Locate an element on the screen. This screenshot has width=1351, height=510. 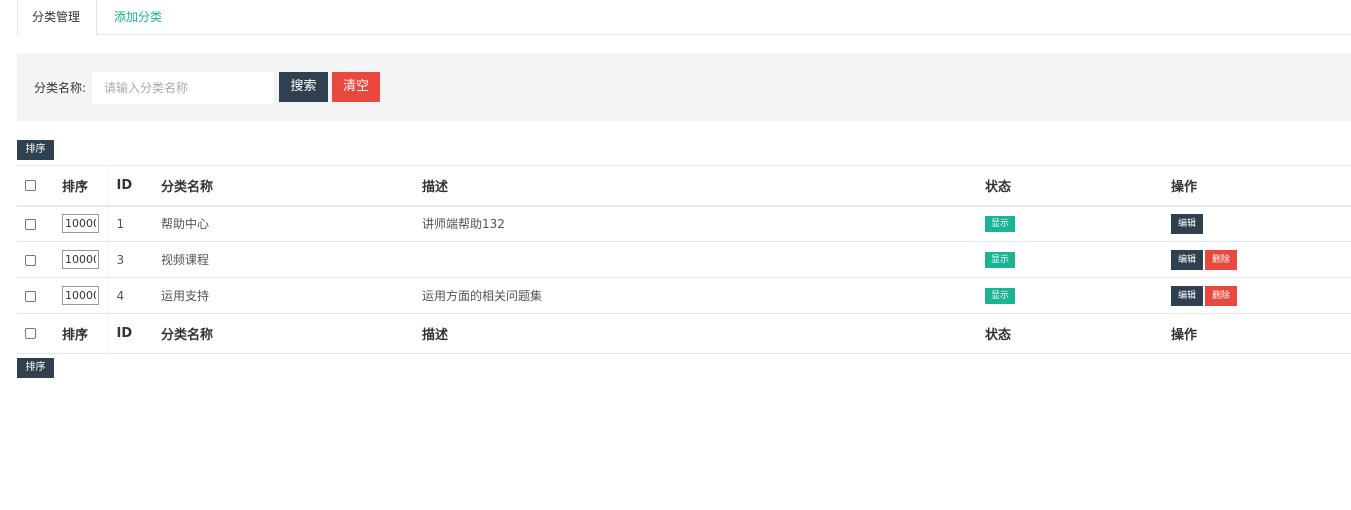
row-id: 4 is located at coordinates (130, 295).